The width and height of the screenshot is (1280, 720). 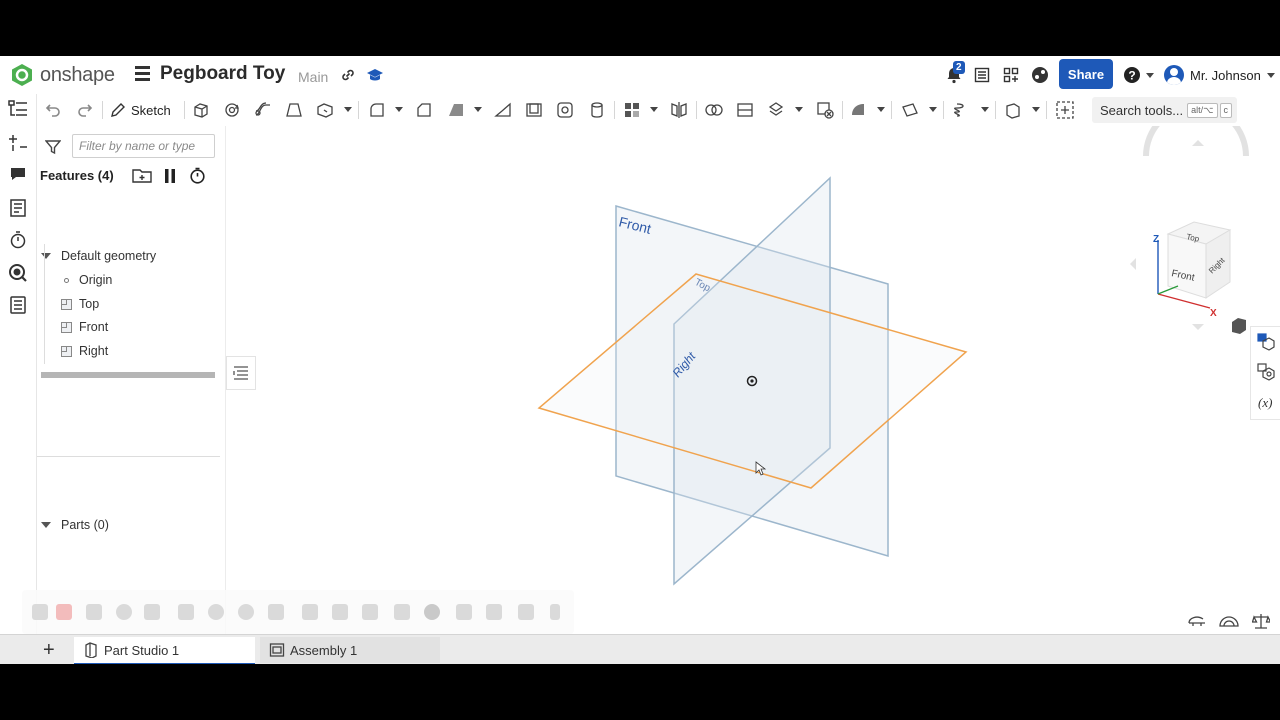 I want to click on task-list-icon, so click(x=982, y=75).